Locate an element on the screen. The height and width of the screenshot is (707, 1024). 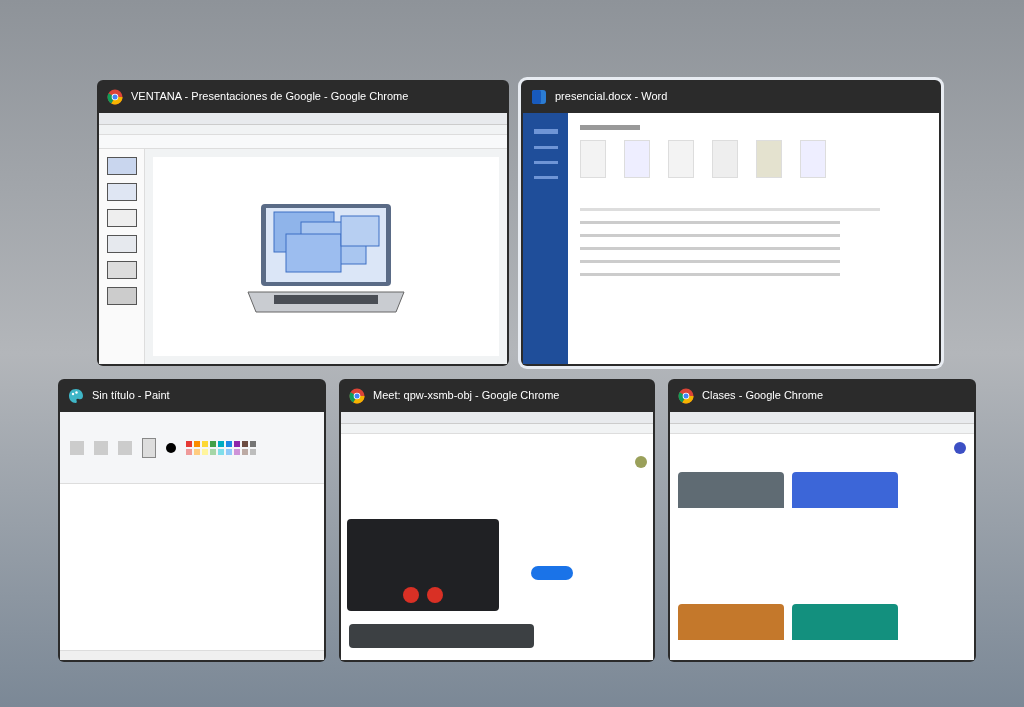
word-icon is located at coordinates (539, 96).